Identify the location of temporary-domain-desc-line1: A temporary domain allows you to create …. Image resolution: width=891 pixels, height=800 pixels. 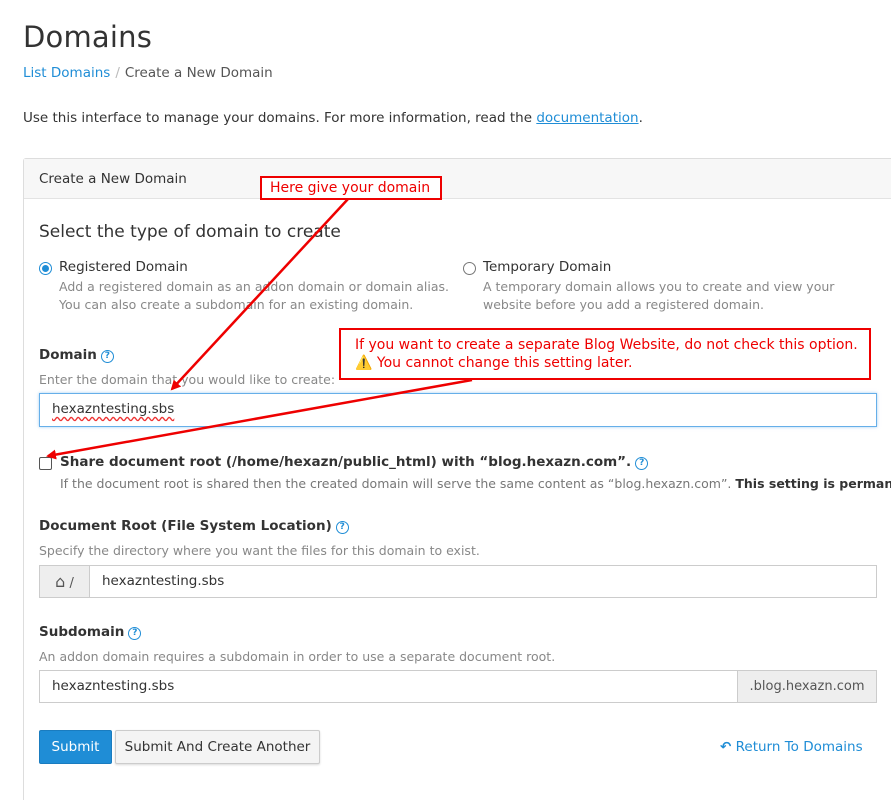
(659, 286).